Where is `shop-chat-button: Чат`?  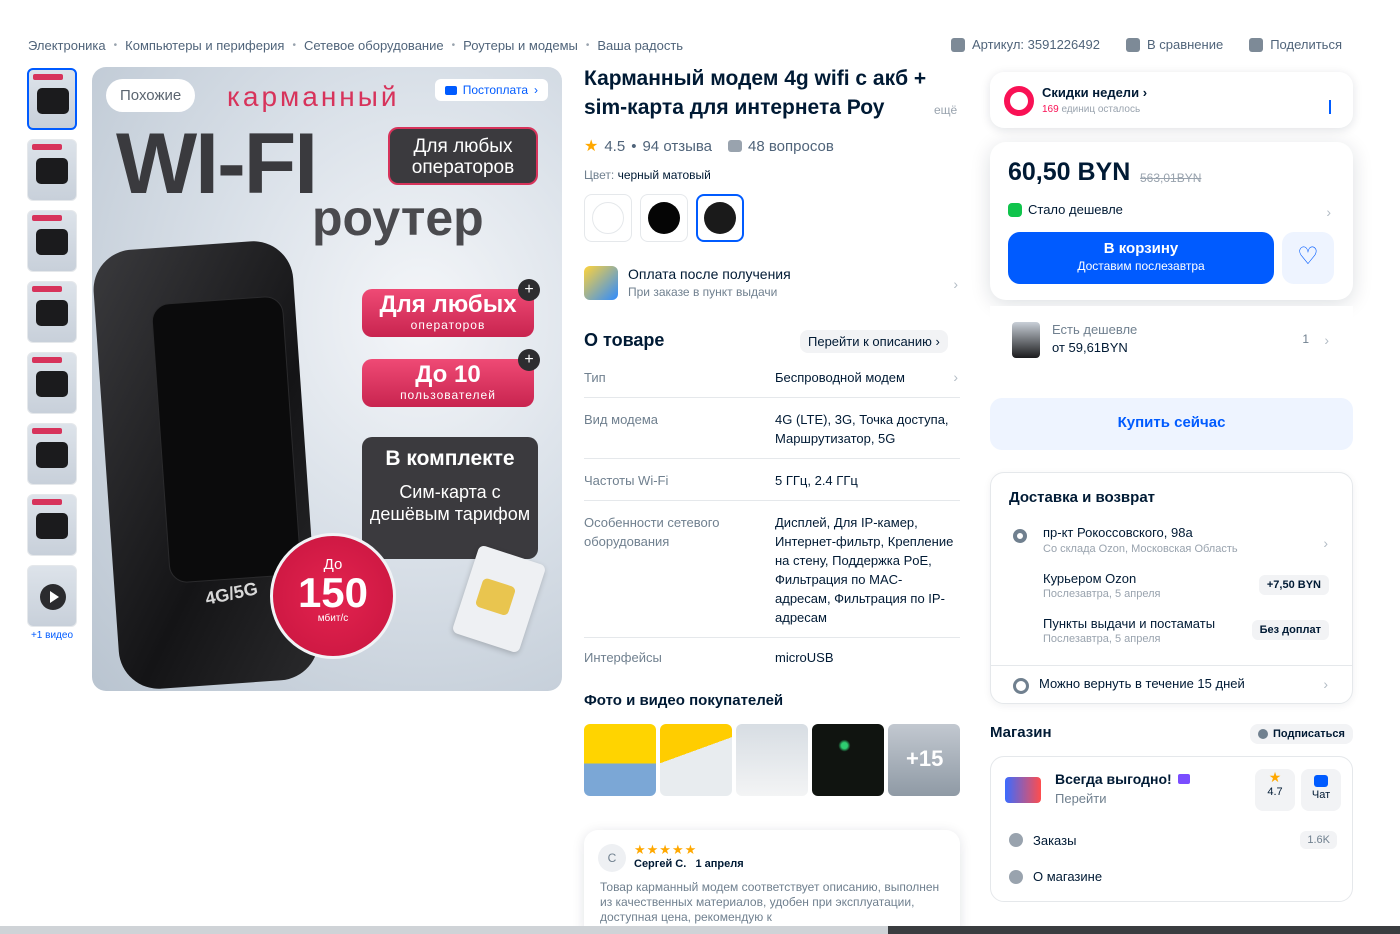 shop-chat-button: Чат is located at coordinates (1321, 790).